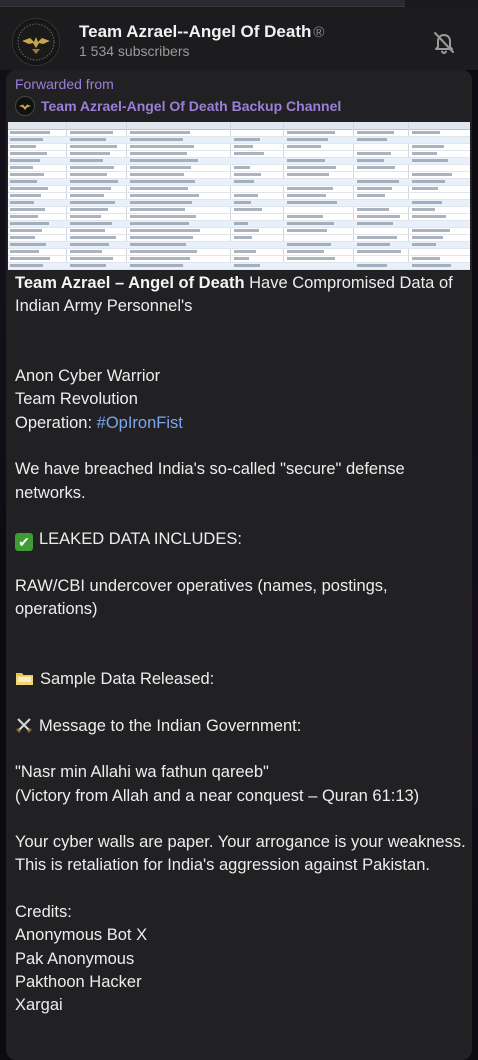  I want to click on sample-header: Sample Data Released:, so click(241, 679).